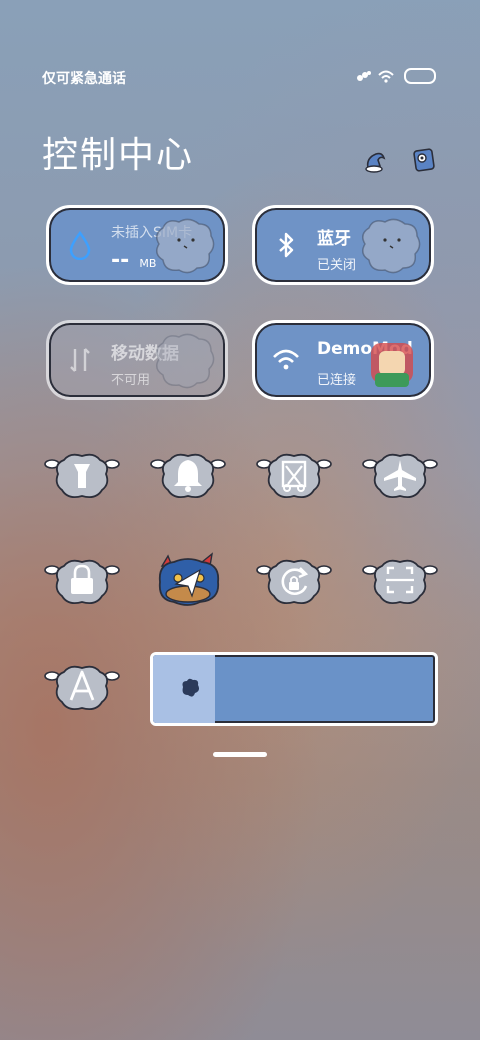  What do you see at coordinates (334, 239) in the screenshot?
I see `bluetooth-label: 蓝牙` at bounding box center [334, 239].